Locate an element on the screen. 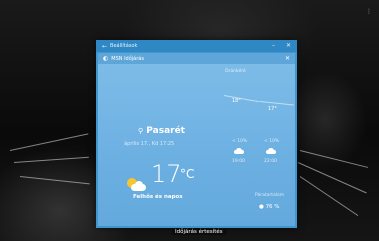  settings-titlebar: ← Beállítások – ✕ is located at coordinates (196, 46).